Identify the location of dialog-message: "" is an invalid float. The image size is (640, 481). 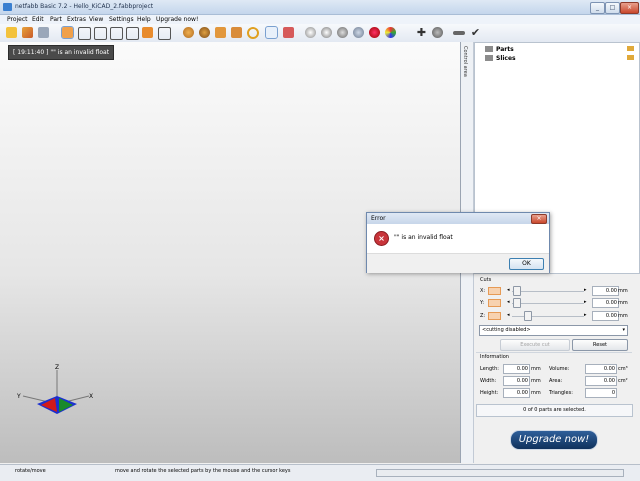
(423, 237).